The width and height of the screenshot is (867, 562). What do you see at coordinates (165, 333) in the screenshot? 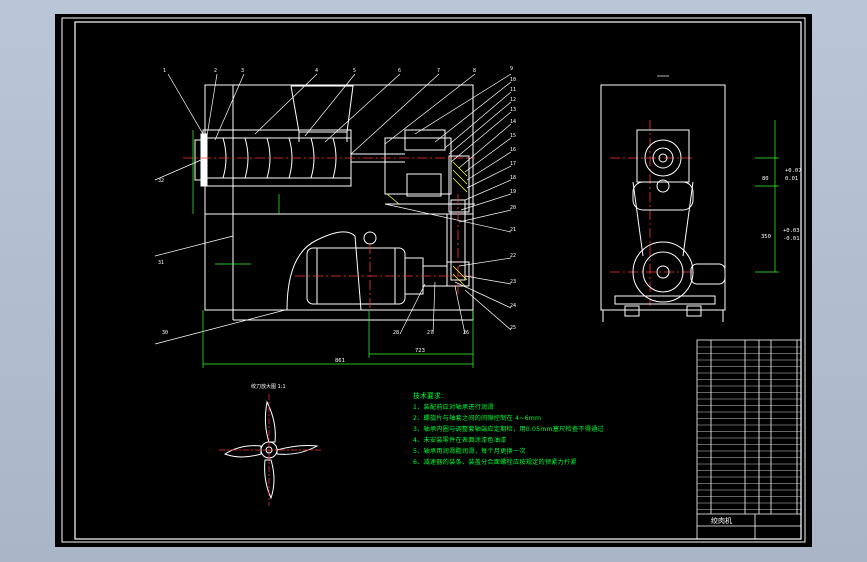
I see `balloon-30: 30` at bounding box center [165, 333].